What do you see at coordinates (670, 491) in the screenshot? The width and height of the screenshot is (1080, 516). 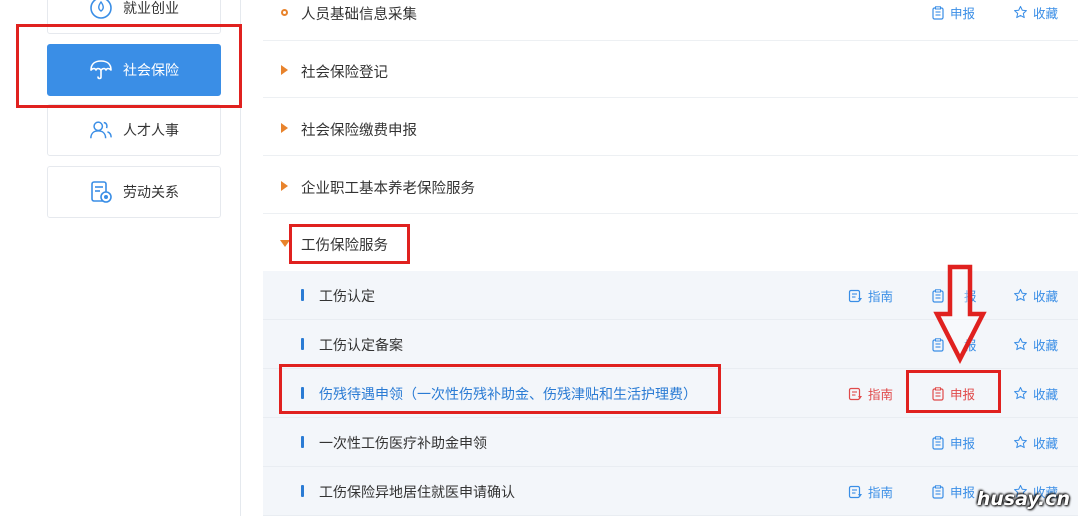 I see `sub-list-item: 工伤保险异地居住就医申请确认 指南 申报 收藏` at bounding box center [670, 491].